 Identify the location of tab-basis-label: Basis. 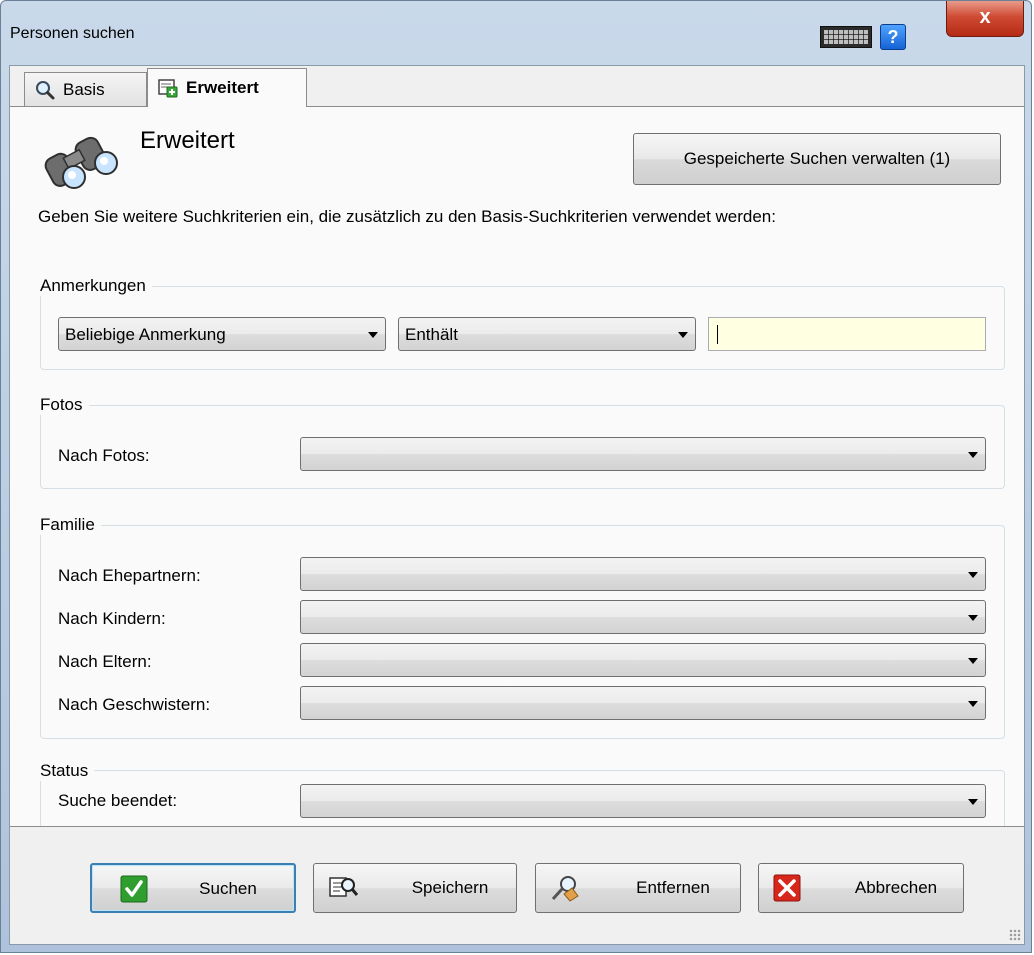
(84, 89).